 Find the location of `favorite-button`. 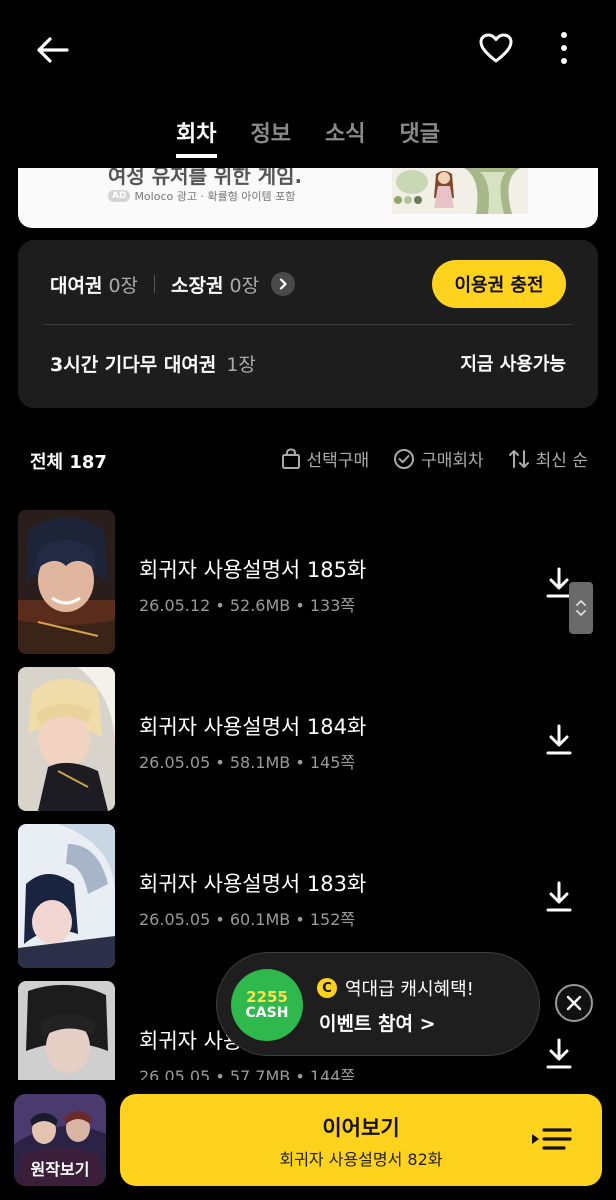

favorite-button is located at coordinates (496, 48).